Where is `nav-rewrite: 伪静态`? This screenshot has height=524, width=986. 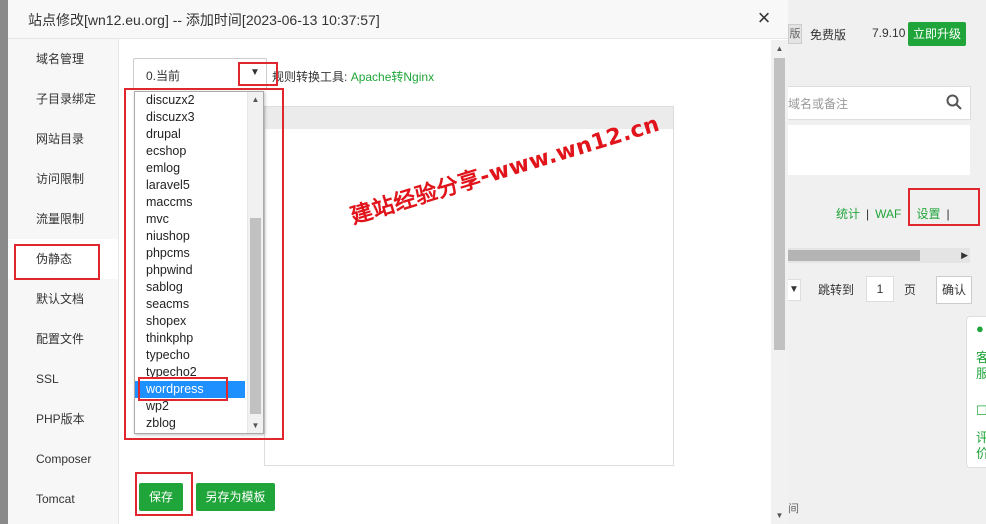
nav-rewrite: 伪静态 is located at coordinates (63, 259).